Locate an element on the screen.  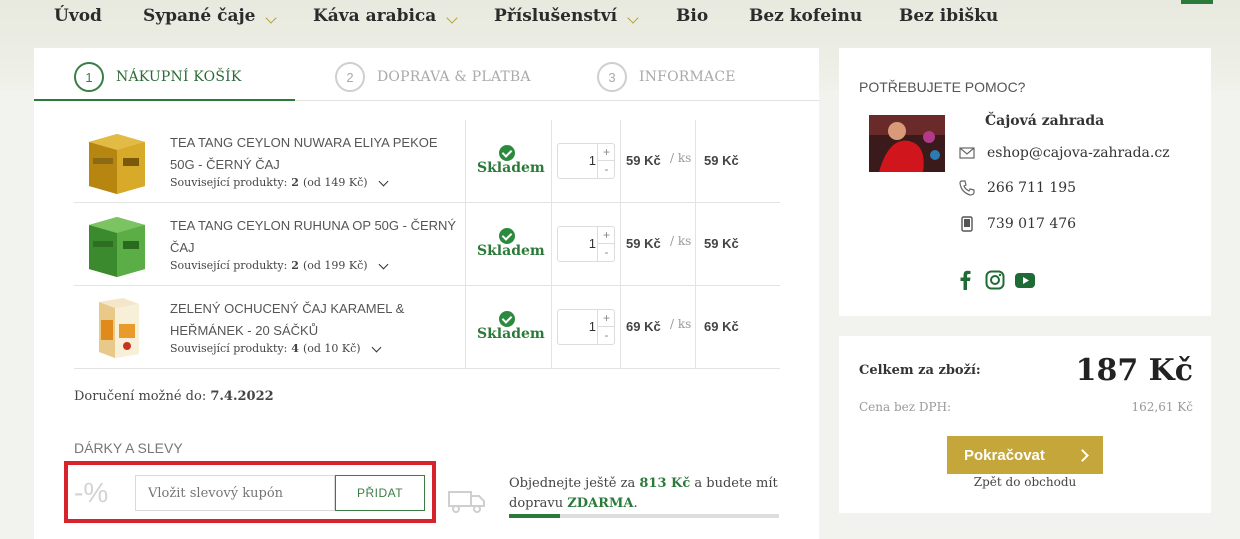
nav-item-uvod: Úvod is located at coordinates (78, 16).